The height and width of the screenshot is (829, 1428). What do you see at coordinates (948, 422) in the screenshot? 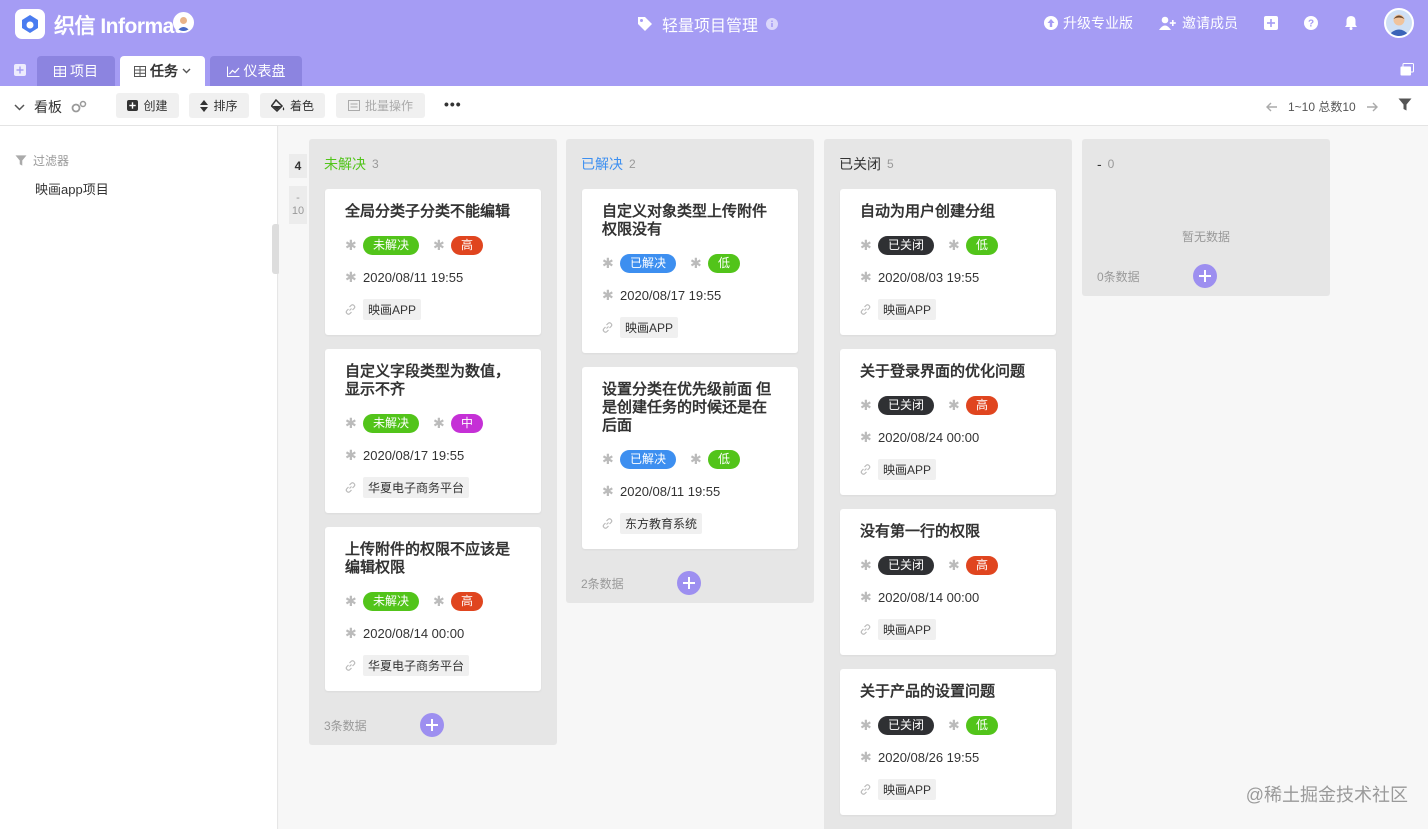
I see `task-card: 关于登录界面的优化问题 ✱ 已关闭 ✱ 高 ✱ 2020/08/24 00:00 映画APP` at bounding box center [948, 422].